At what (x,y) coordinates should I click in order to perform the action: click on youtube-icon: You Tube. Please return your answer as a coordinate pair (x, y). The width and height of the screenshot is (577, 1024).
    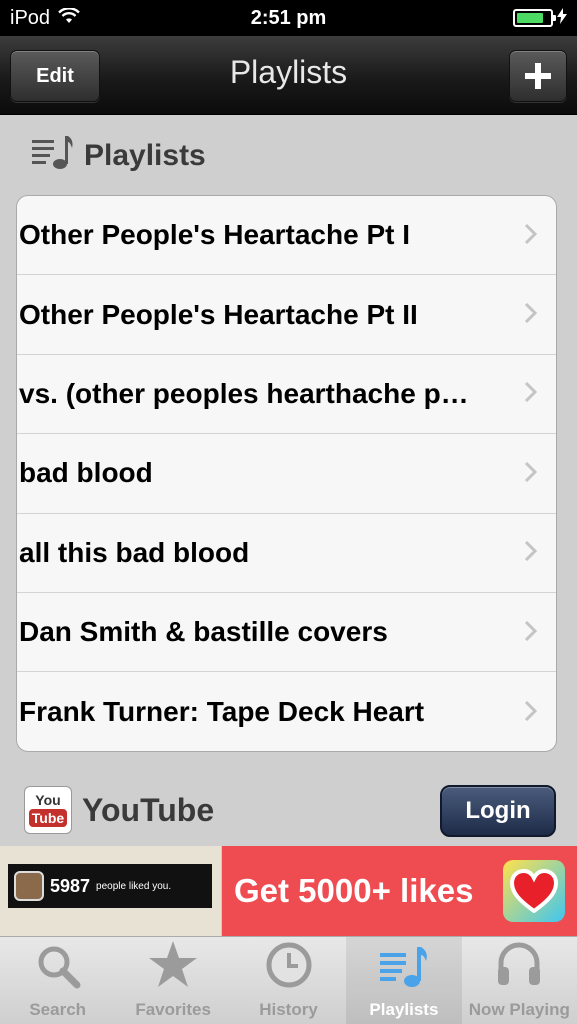
    Looking at the image, I should click on (48, 810).